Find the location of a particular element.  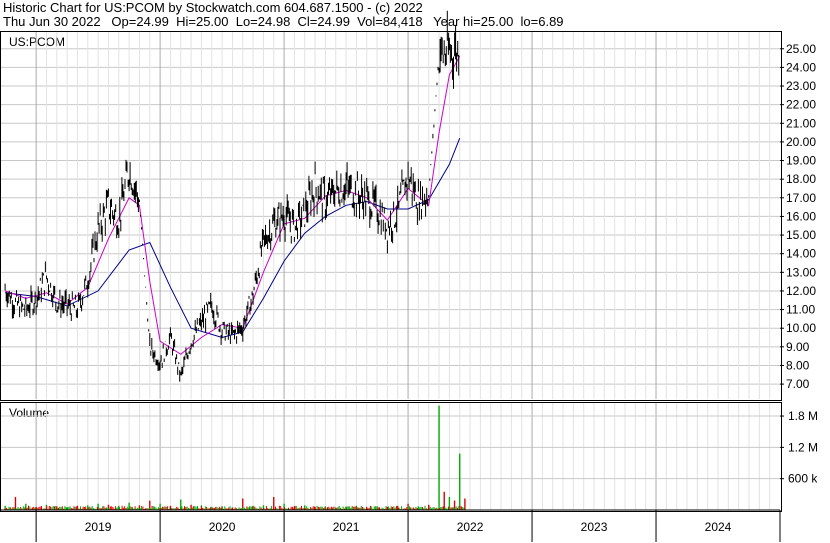

x-axis-year-label: 2020 is located at coordinates (222, 527).